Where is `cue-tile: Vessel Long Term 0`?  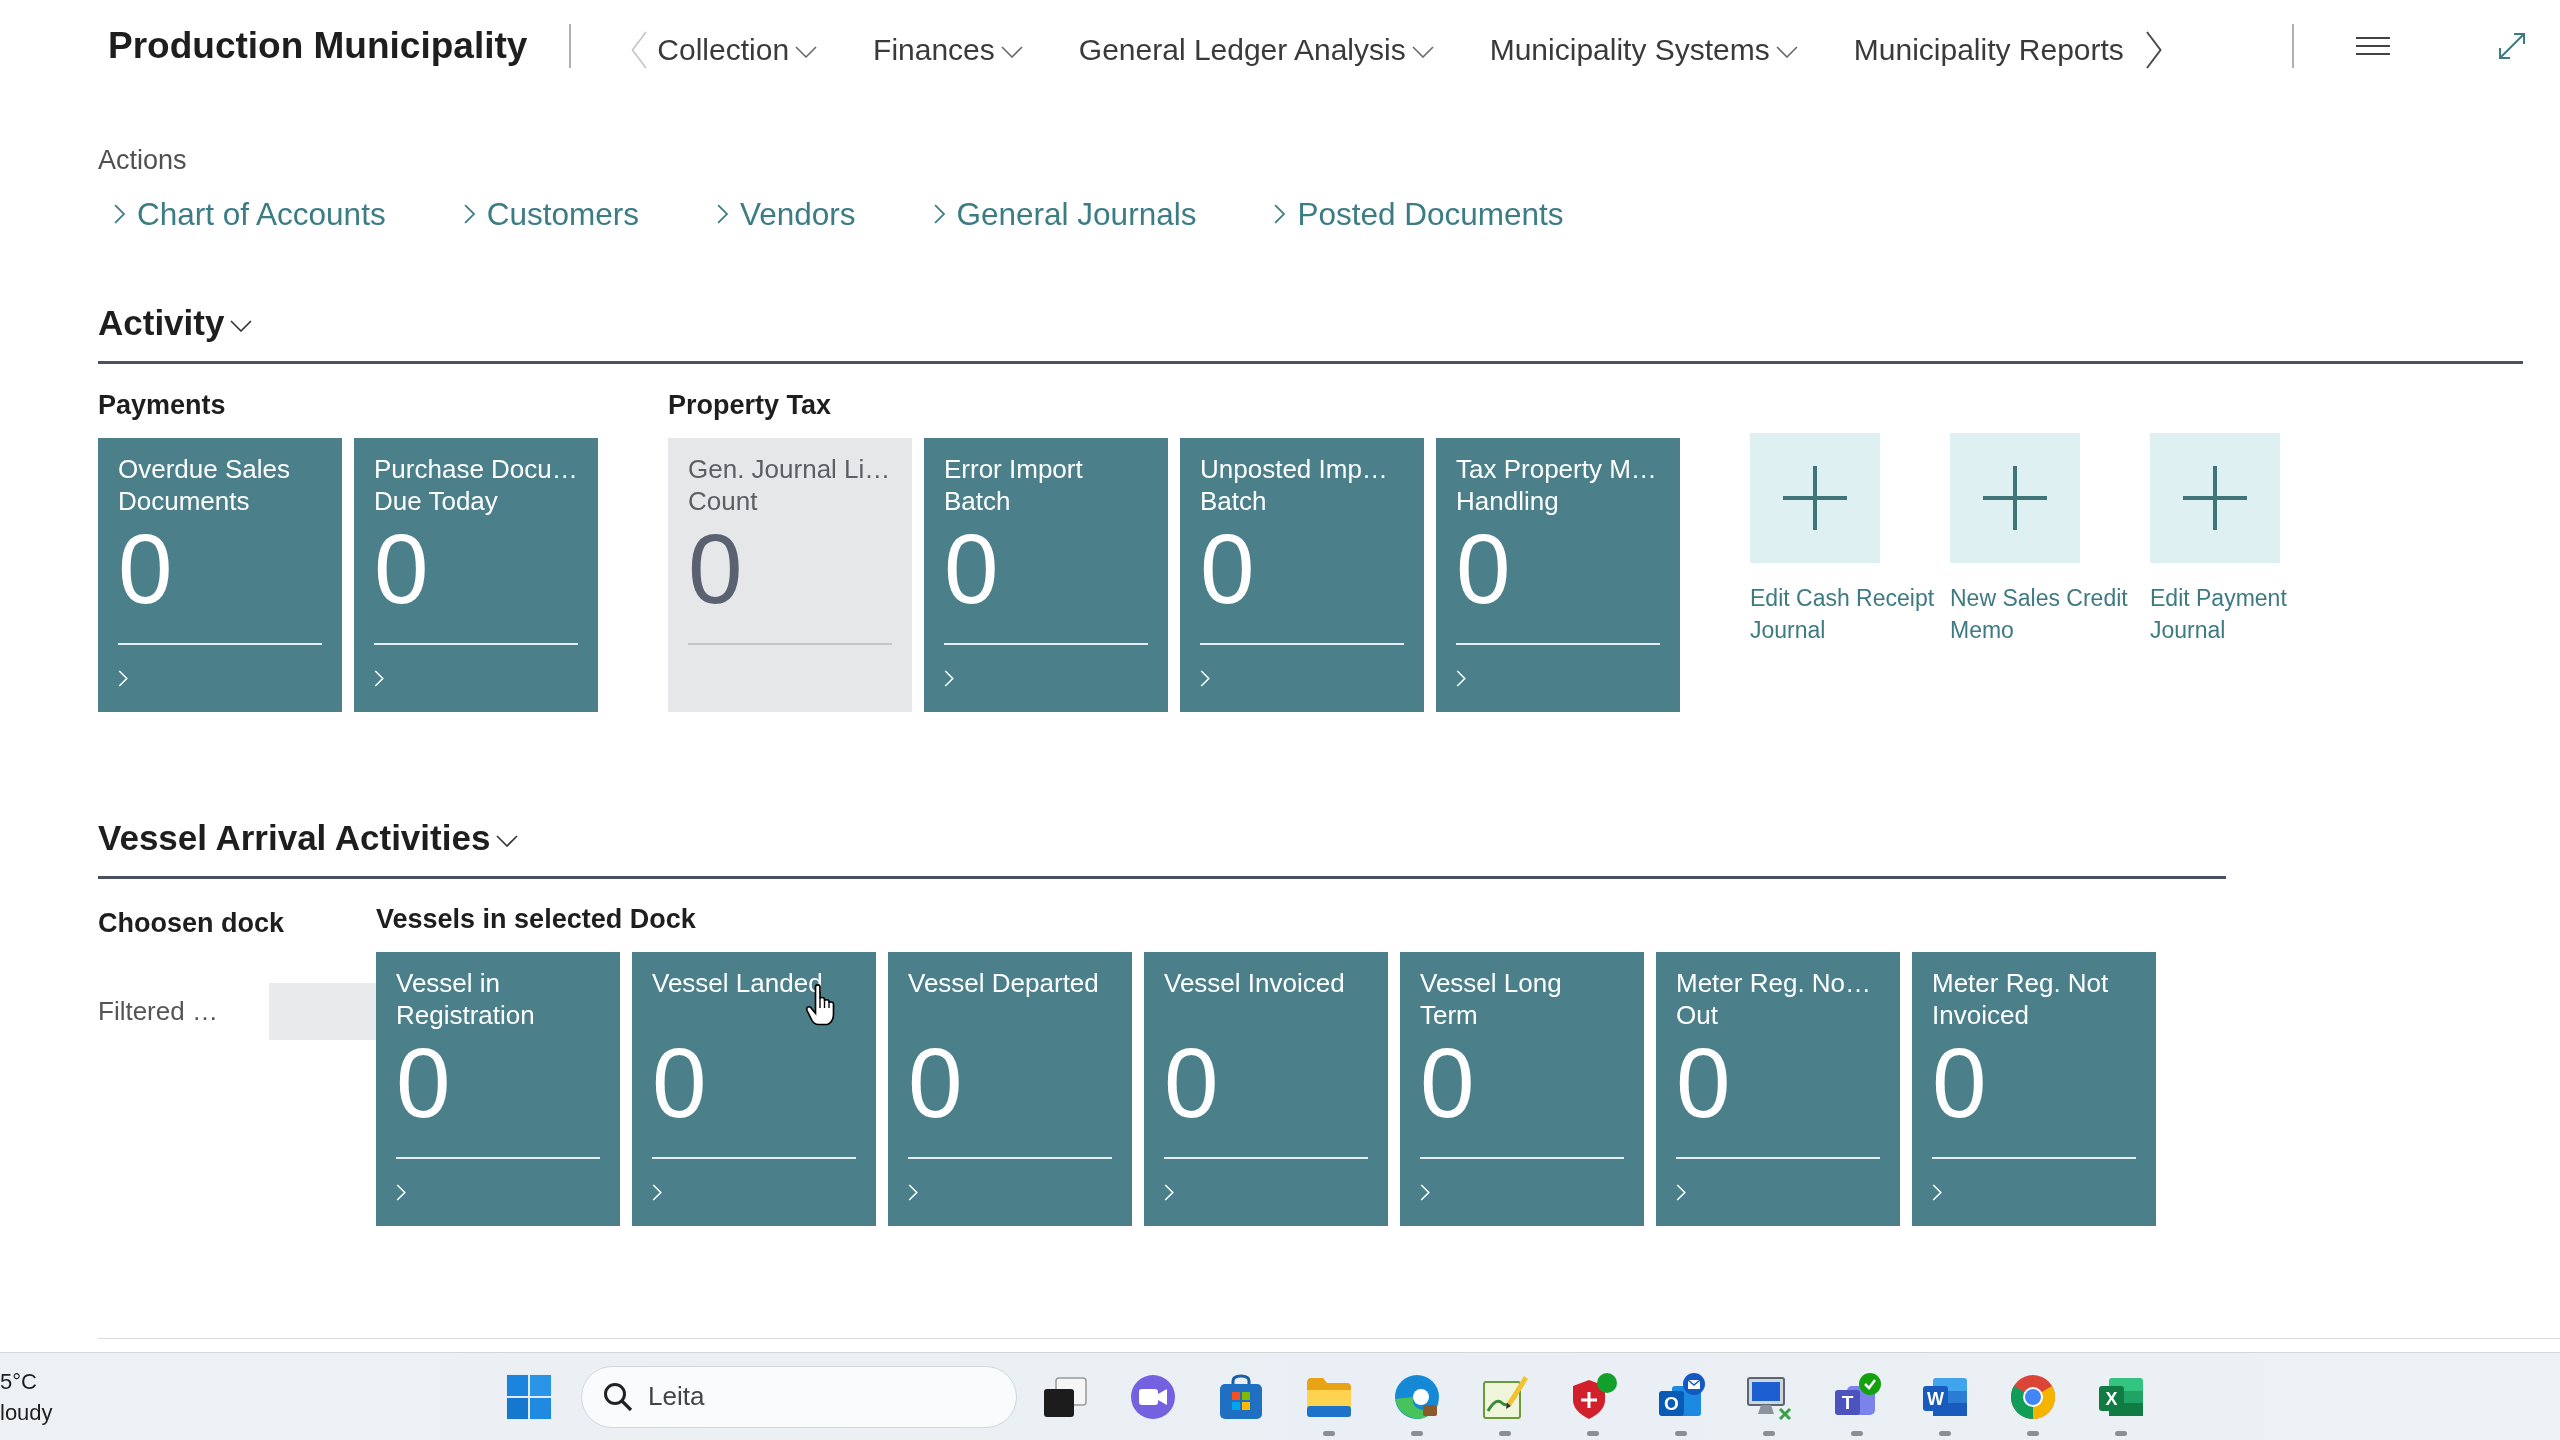 cue-tile: Vessel Long Term 0 is located at coordinates (1522, 1089).